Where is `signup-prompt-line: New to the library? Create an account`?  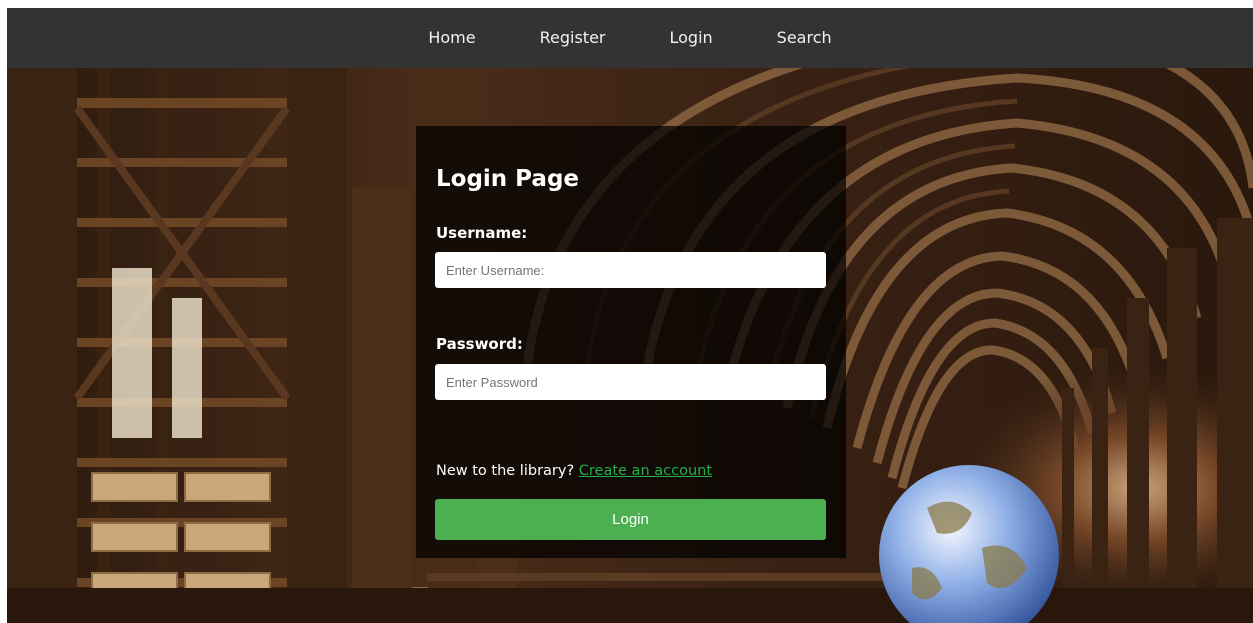
signup-prompt-line: New to the library? Create an account is located at coordinates (574, 471).